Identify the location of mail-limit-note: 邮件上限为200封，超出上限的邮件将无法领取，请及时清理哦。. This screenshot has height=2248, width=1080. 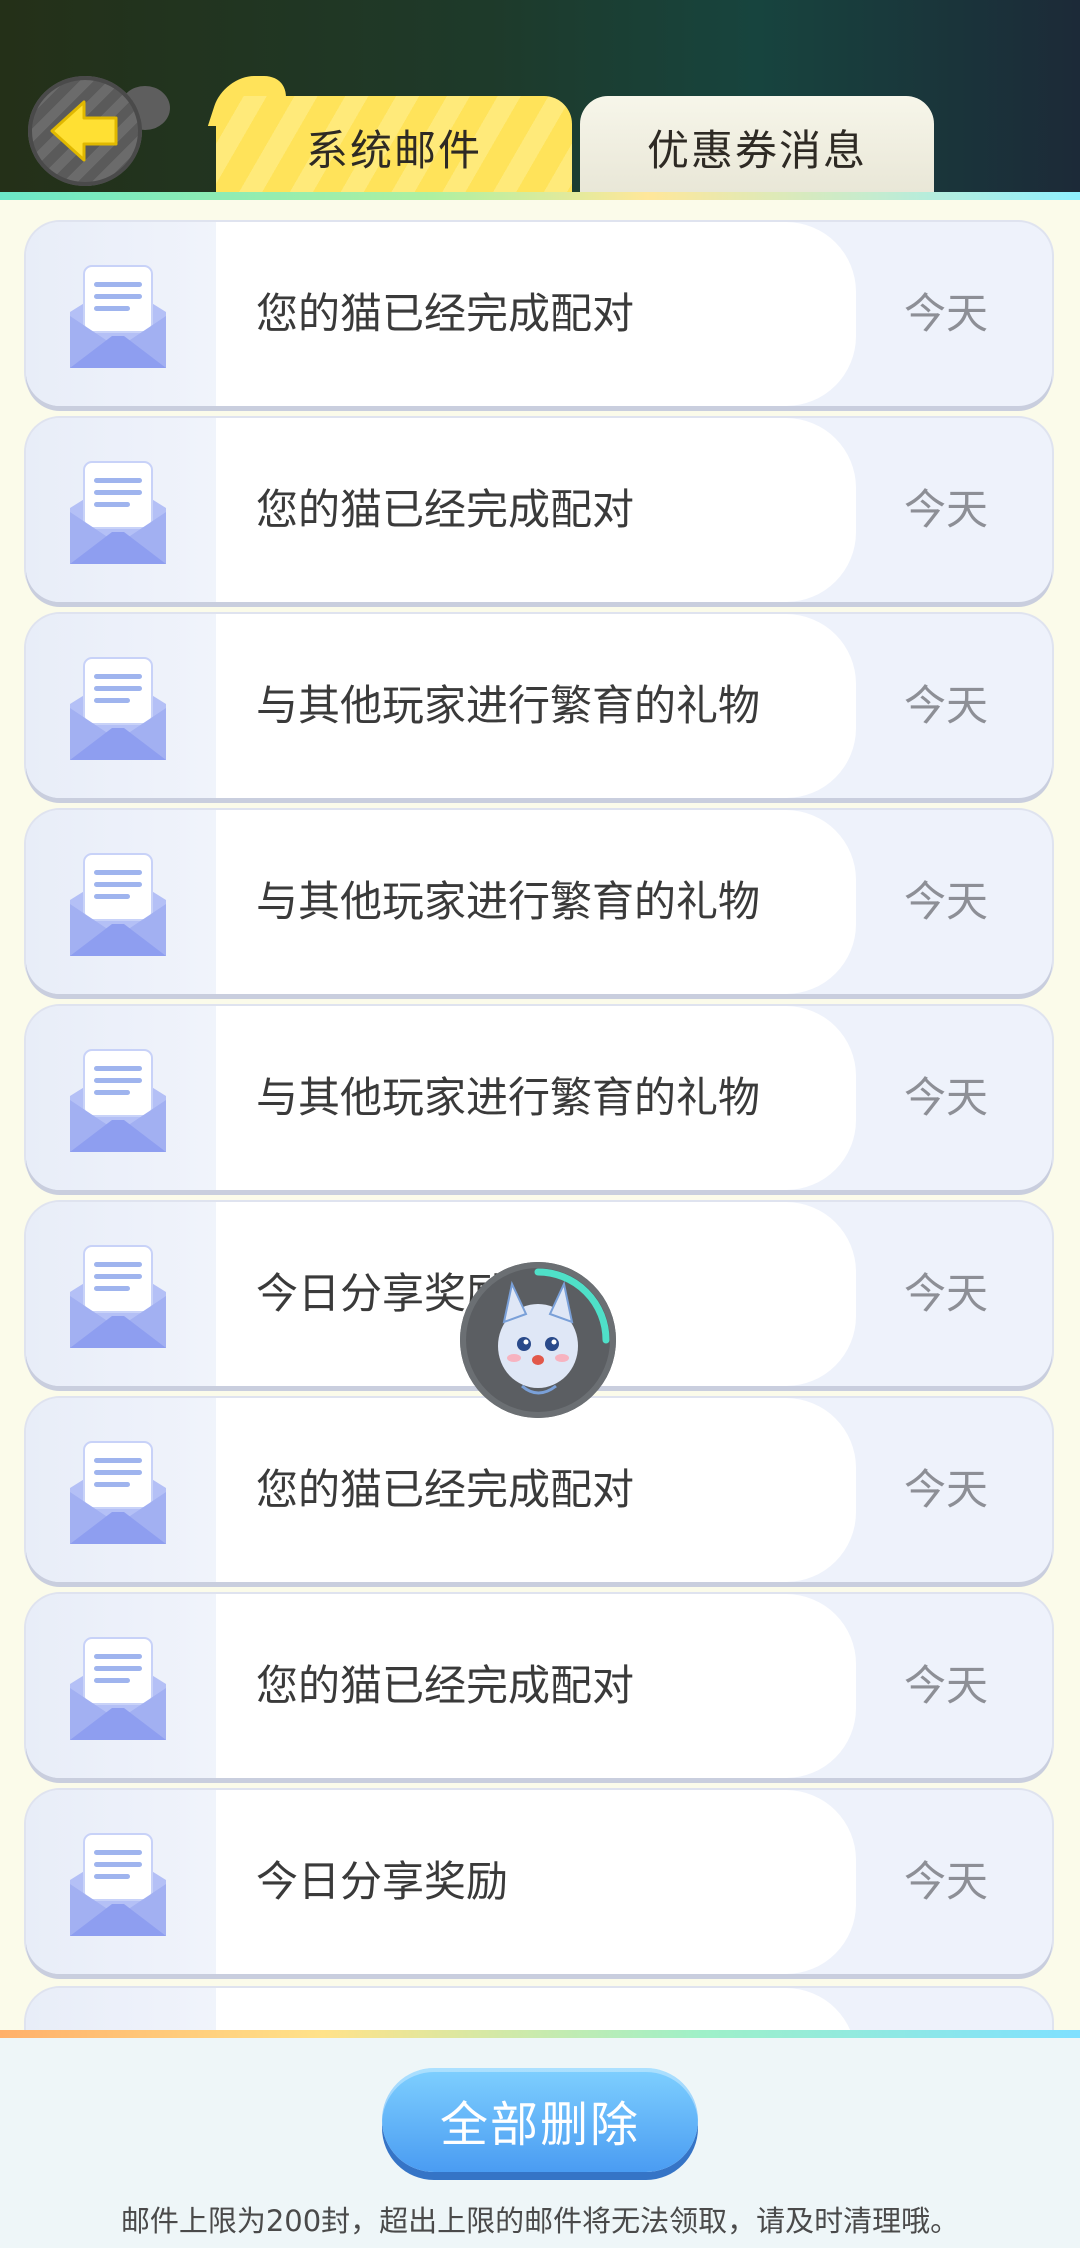
(540, 2221).